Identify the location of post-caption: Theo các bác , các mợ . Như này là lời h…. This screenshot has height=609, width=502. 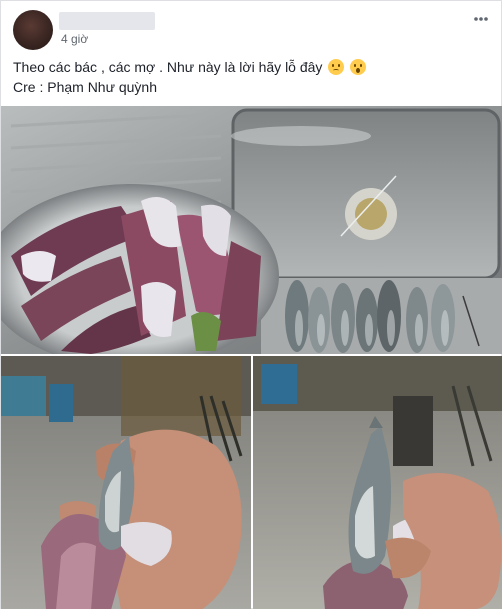
(248, 78).